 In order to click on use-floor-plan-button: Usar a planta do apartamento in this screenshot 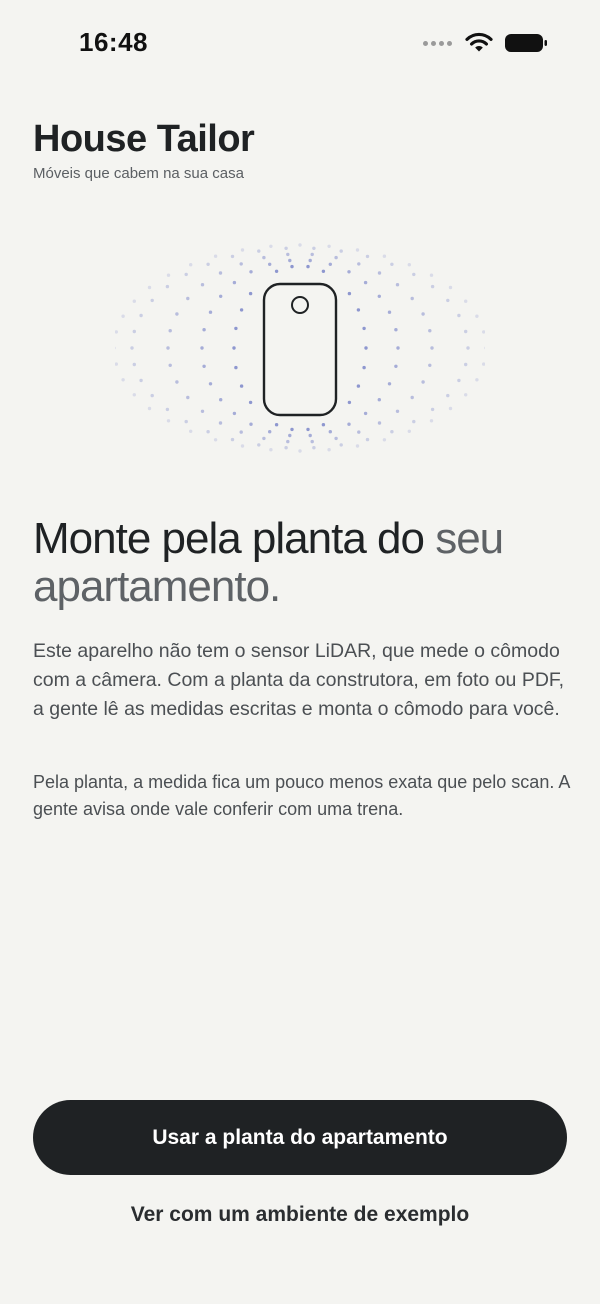, I will do `click(300, 1137)`.